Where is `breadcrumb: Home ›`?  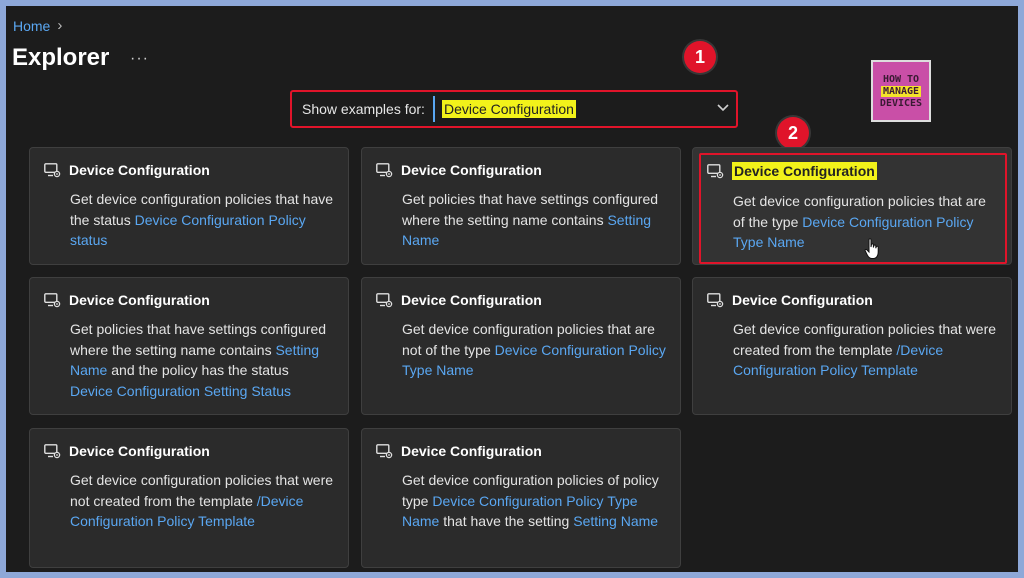 breadcrumb: Home › is located at coordinates (37, 25).